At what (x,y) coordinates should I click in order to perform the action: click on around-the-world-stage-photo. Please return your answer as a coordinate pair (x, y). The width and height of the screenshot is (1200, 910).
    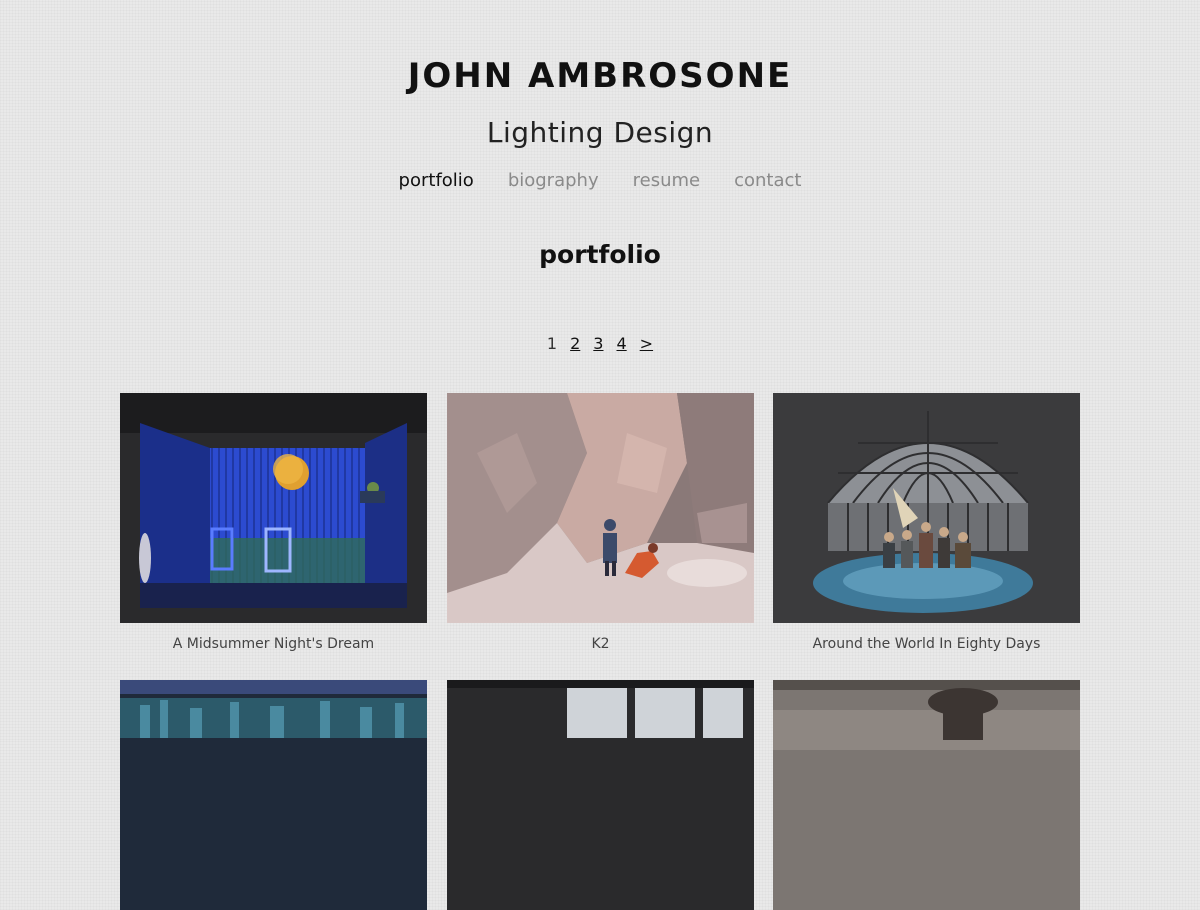
    Looking at the image, I should click on (926, 508).